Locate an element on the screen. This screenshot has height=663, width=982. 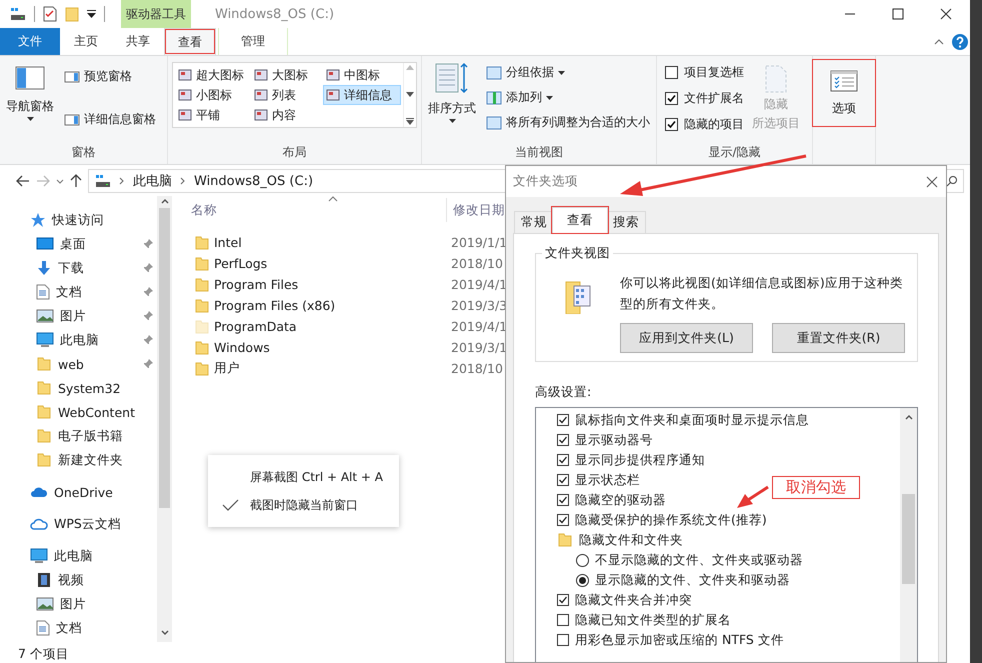
context-tab-label: 驱动器工具 is located at coordinates (156, 14).